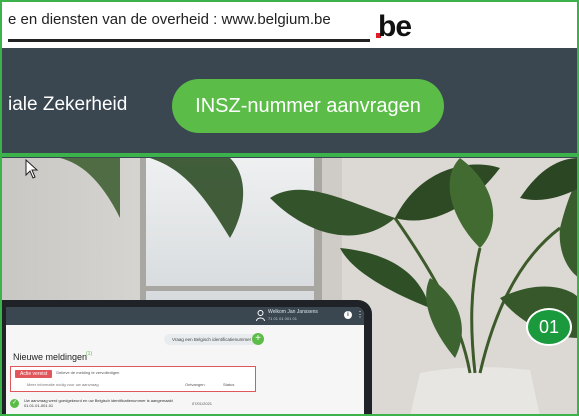  I want to click on user-icon, so click(260, 315).